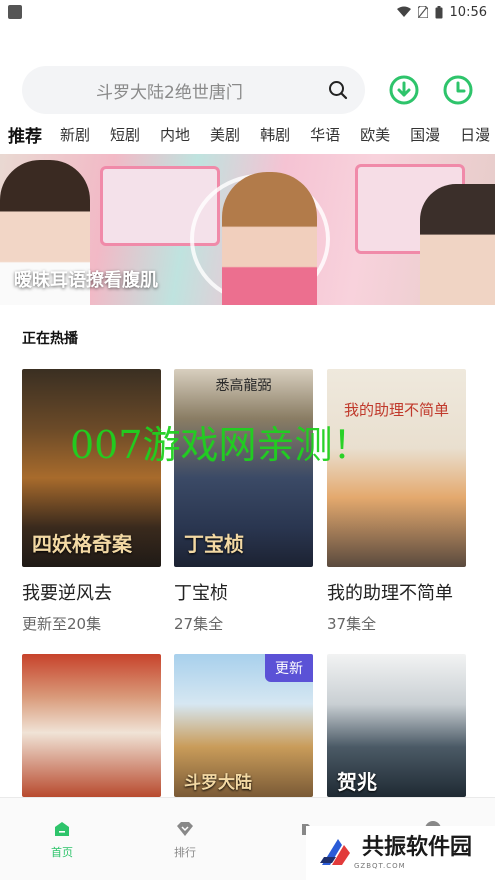 Image resolution: width=495 pixels, height=880 pixels. I want to click on history-icon, so click(458, 90).